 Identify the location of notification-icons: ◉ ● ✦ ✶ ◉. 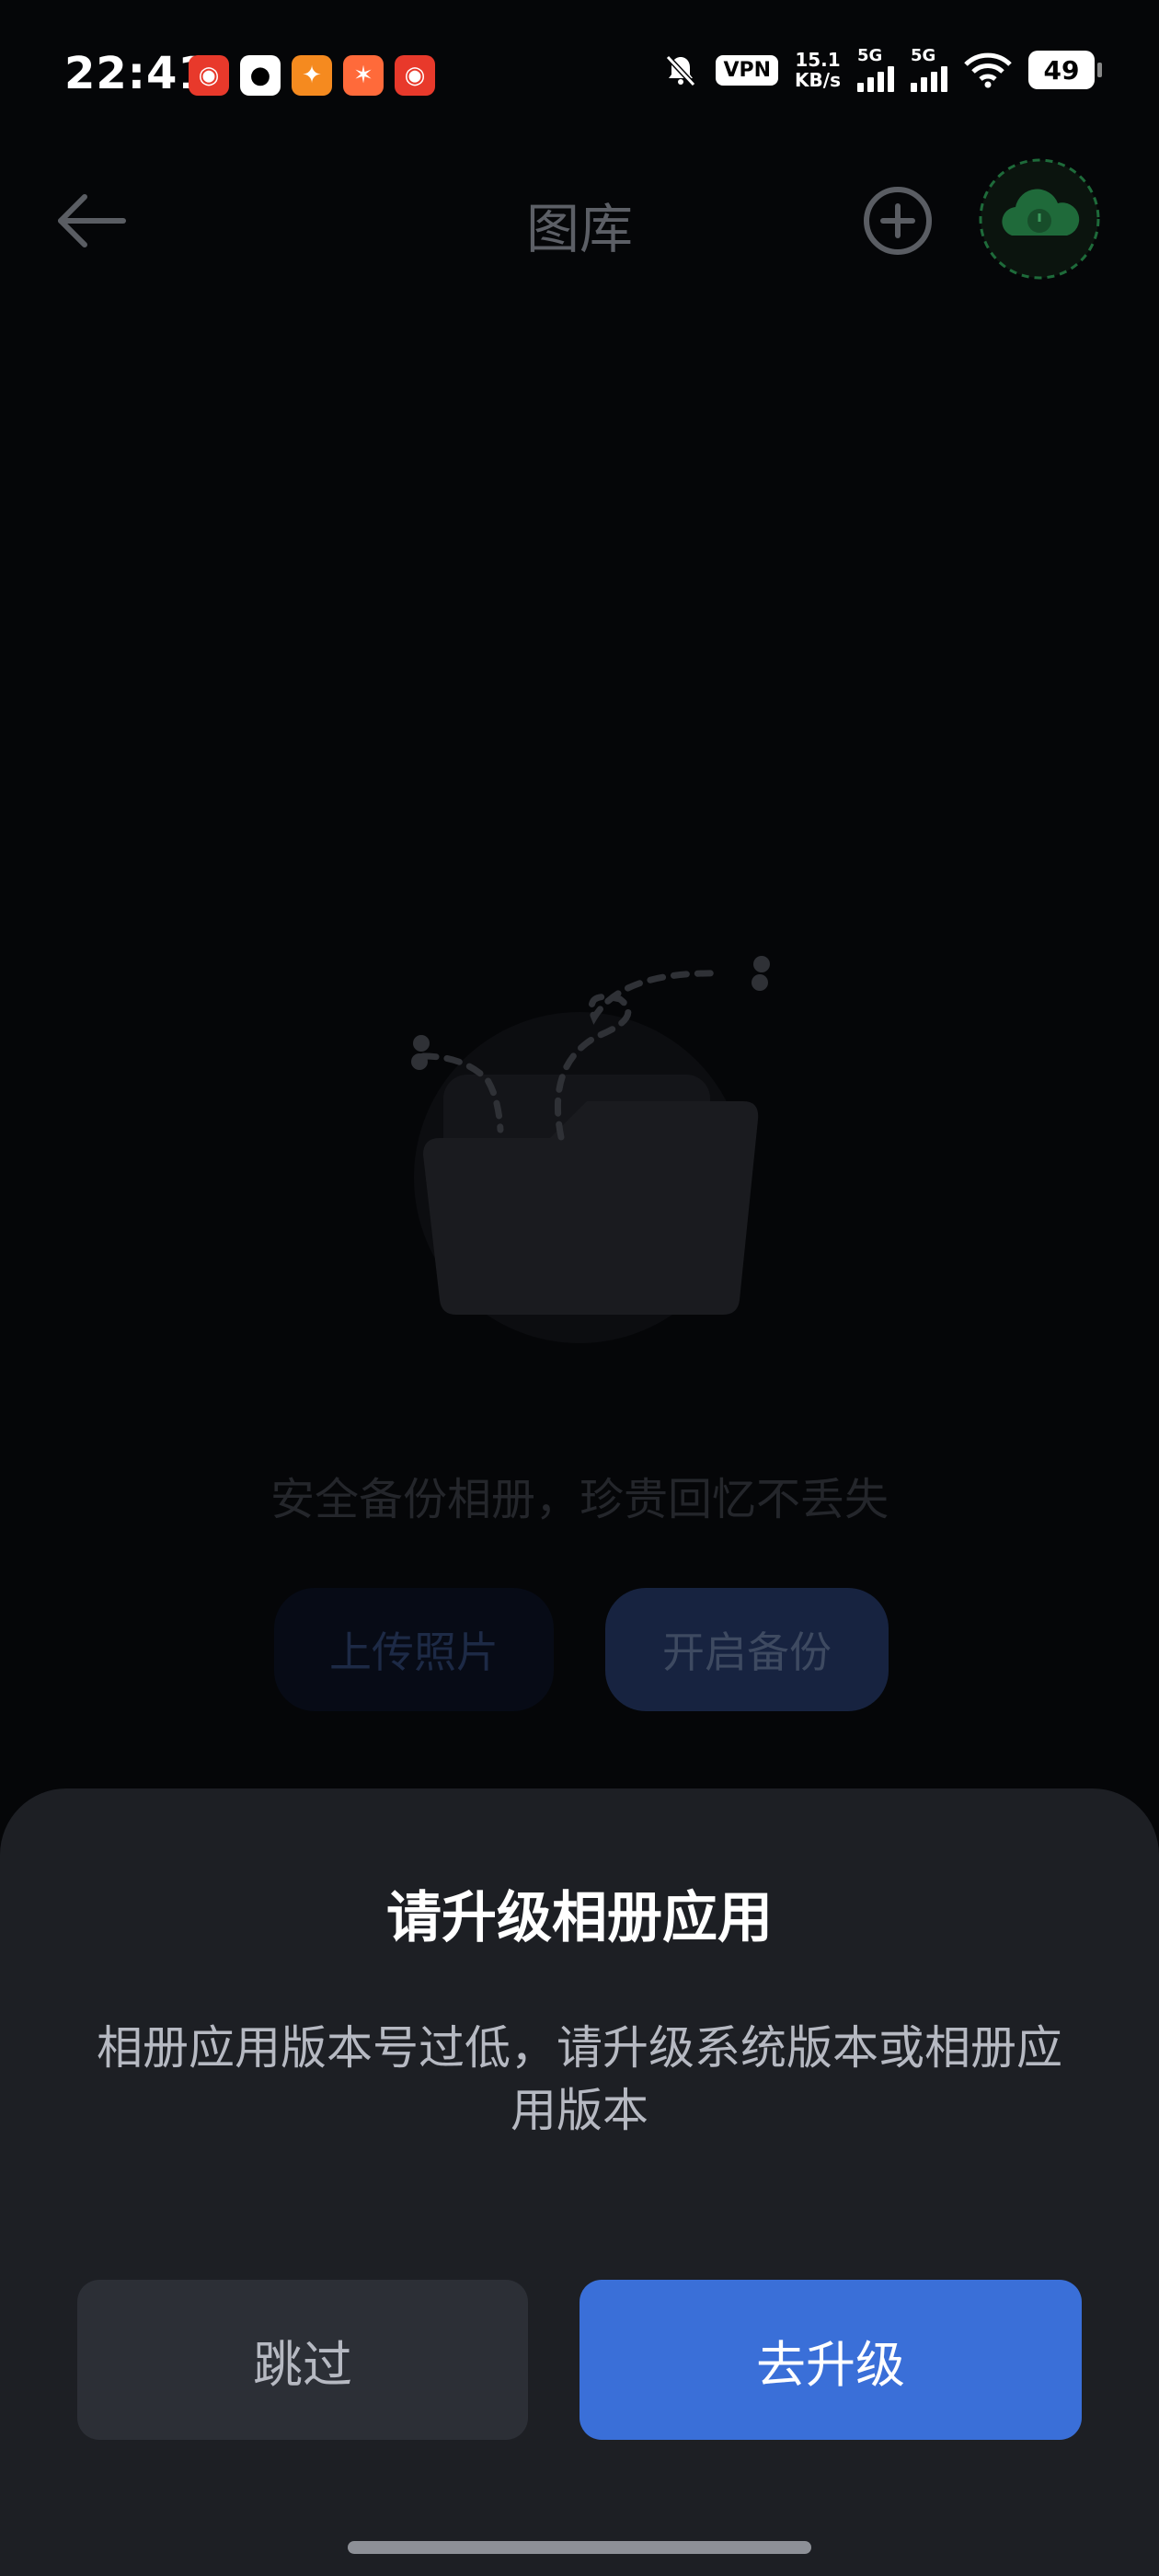
(312, 75).